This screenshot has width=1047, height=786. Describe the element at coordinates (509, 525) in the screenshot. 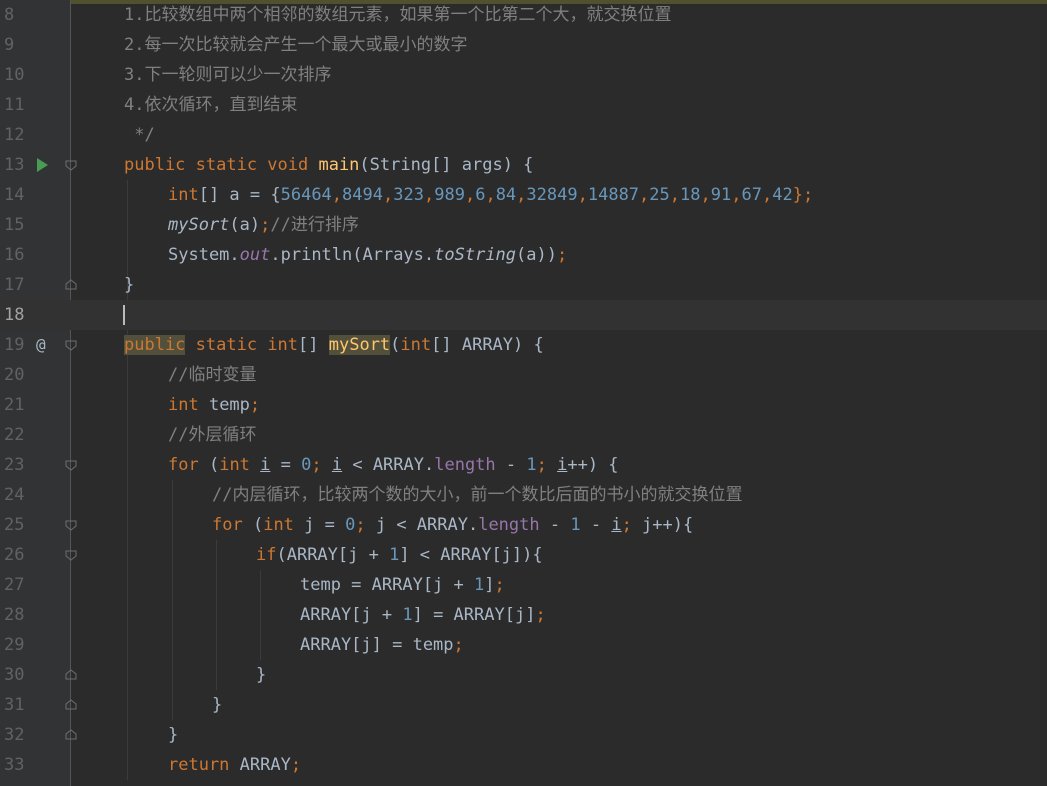

I see `field-name: length` at that location.